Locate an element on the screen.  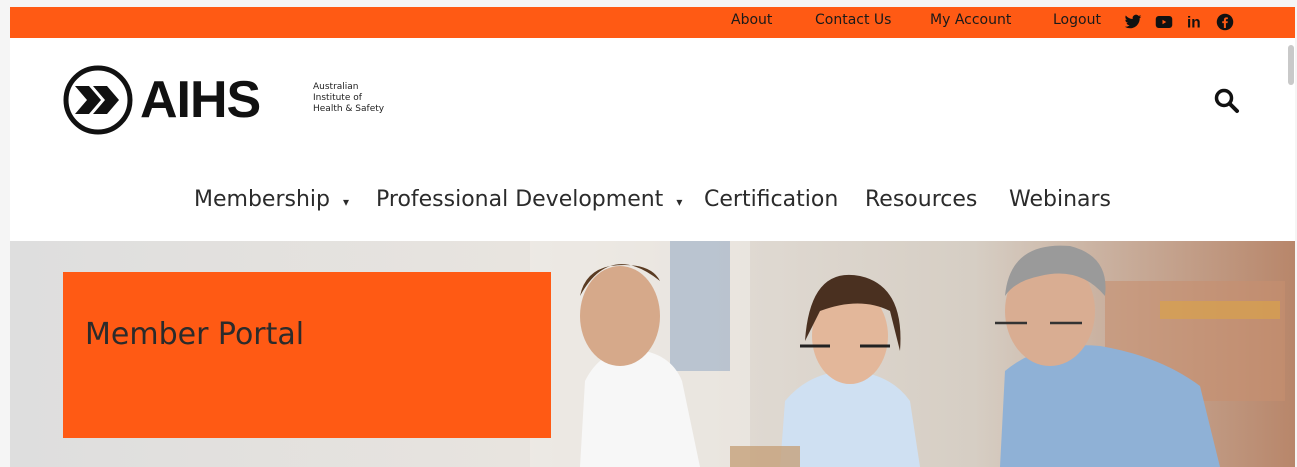
scrollbar is located at coordinates (1291, 65).